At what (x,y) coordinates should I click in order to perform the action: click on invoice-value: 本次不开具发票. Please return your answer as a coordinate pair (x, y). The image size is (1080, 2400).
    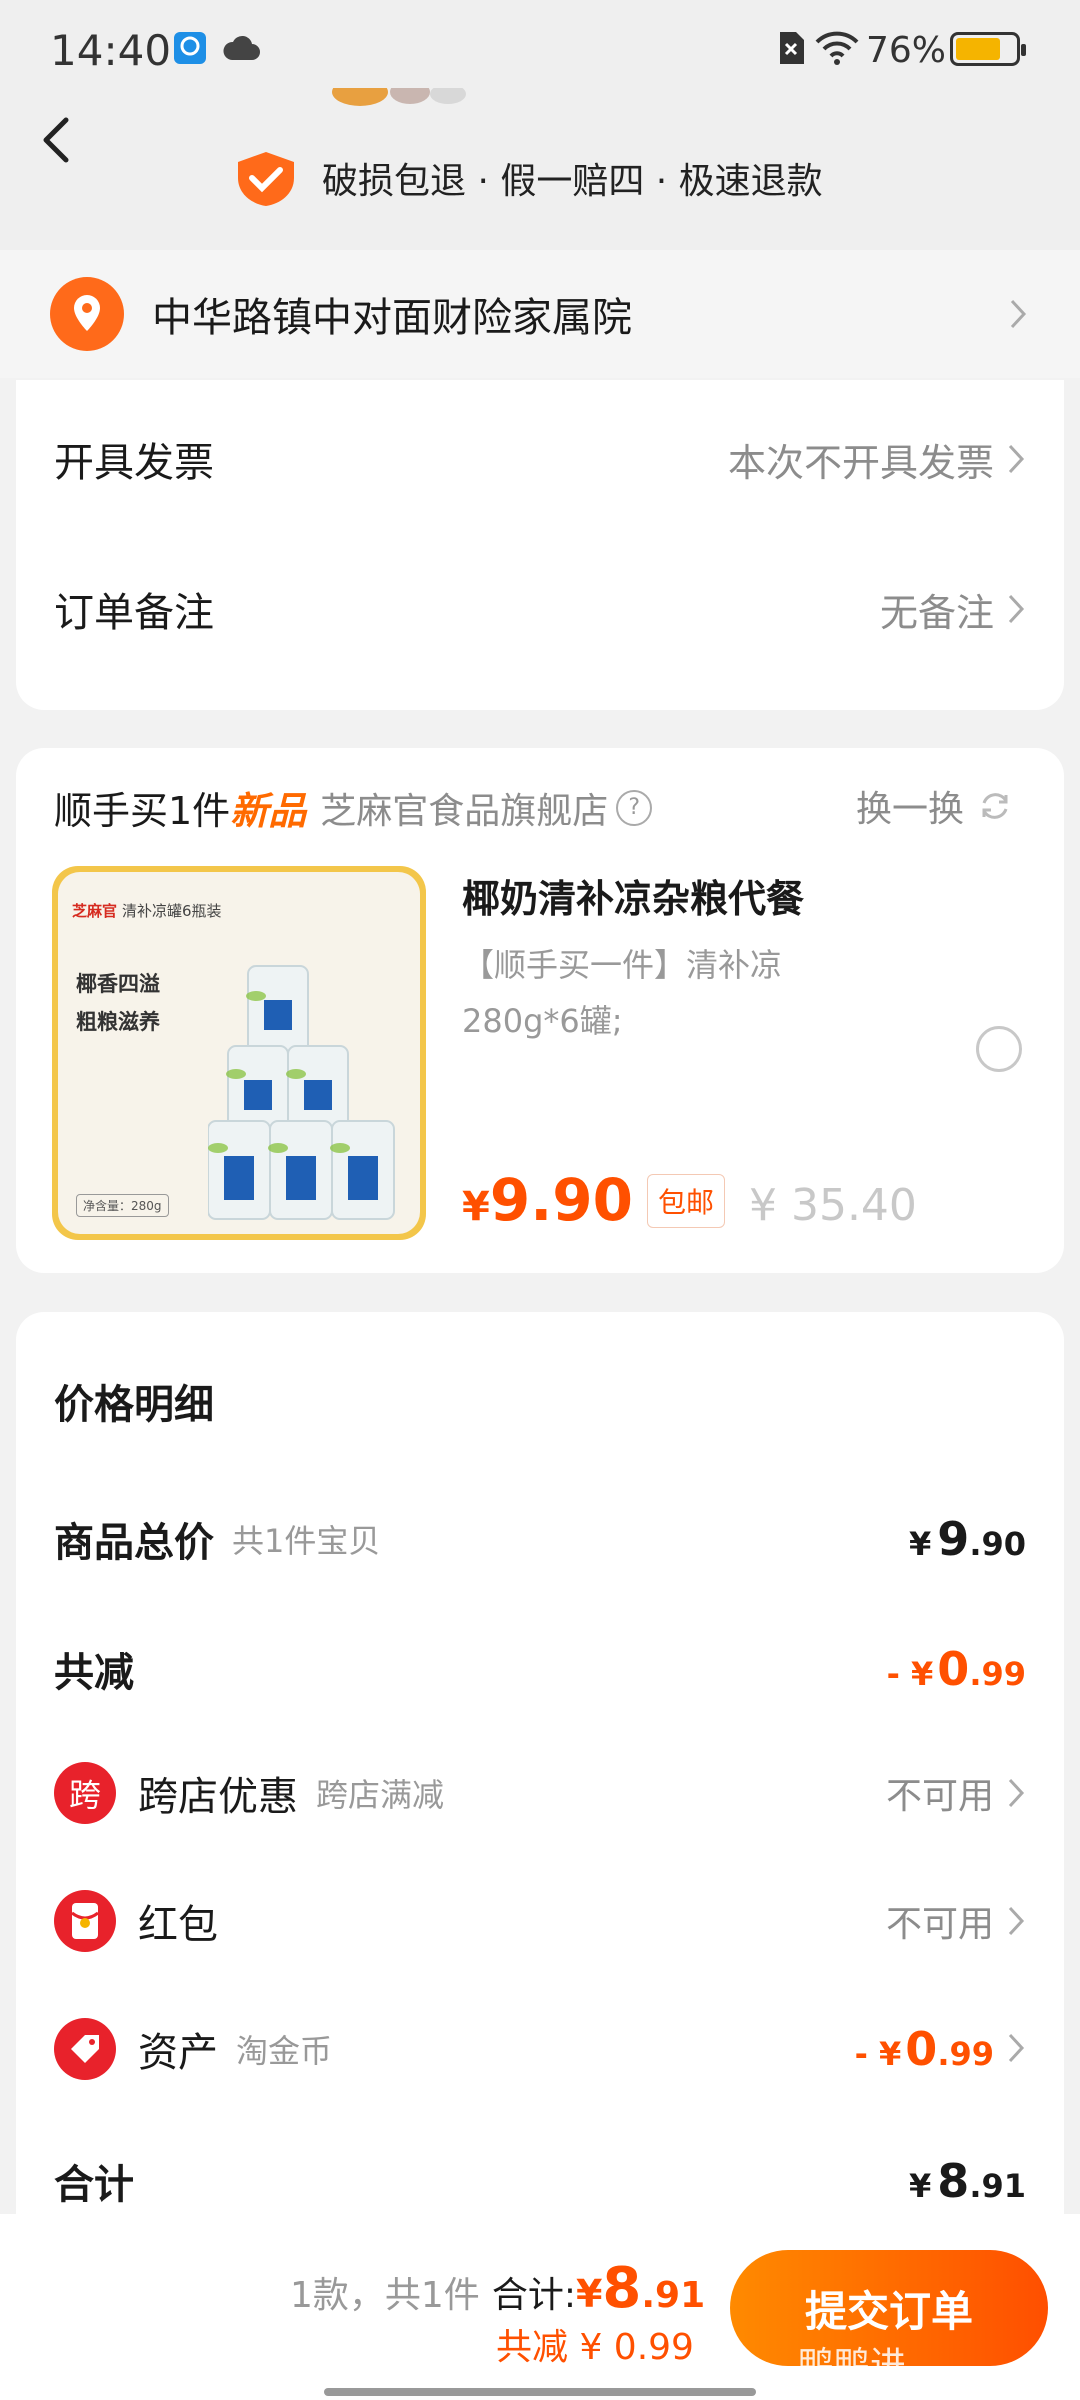
    Looking at the image, I should click on (860, 462).